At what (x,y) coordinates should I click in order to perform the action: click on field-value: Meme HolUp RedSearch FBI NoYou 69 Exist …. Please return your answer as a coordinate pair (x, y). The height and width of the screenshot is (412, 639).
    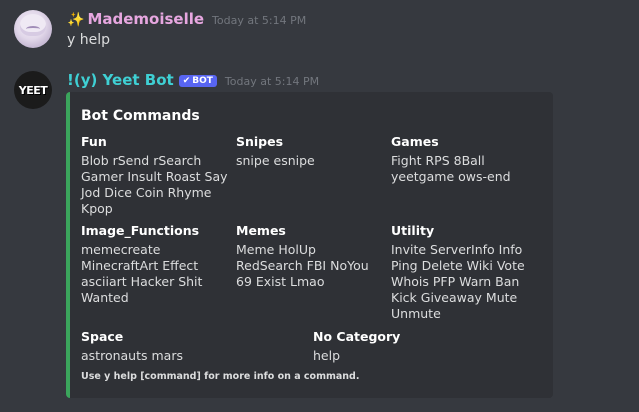
    Looking at the image, I should click on (302, 266).